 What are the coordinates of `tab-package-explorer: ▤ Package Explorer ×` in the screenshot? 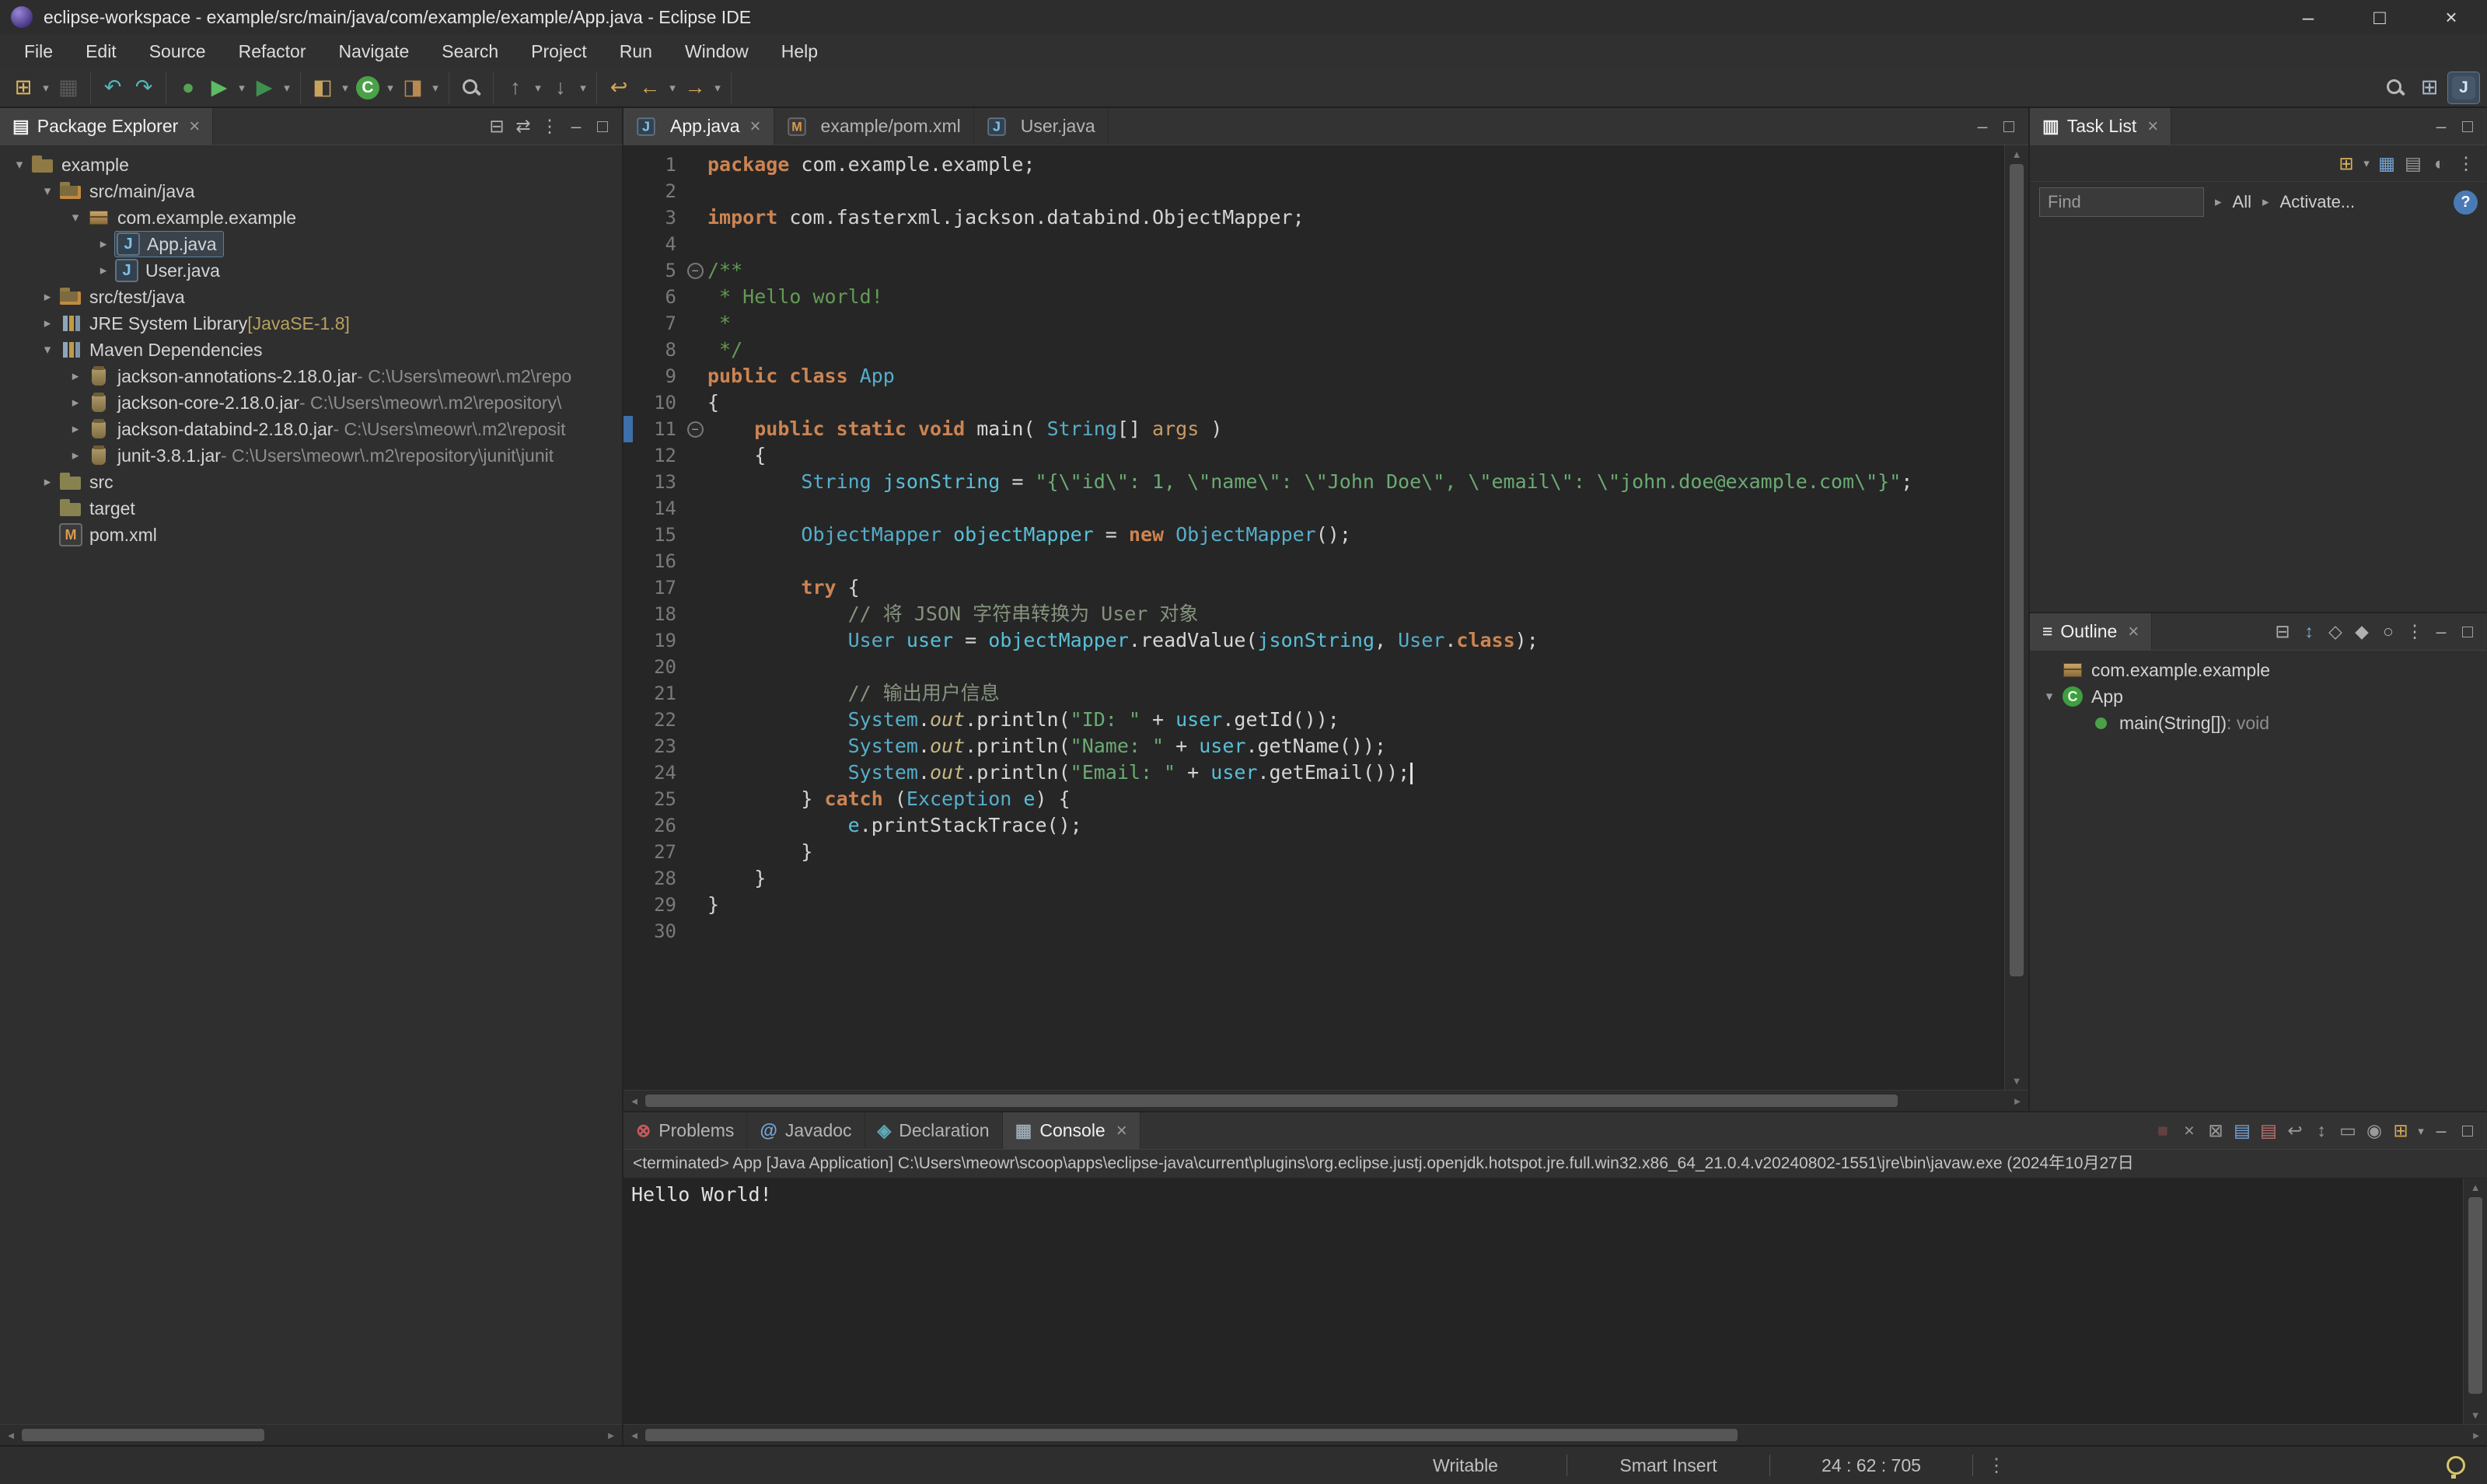 It's located at (107, 126).